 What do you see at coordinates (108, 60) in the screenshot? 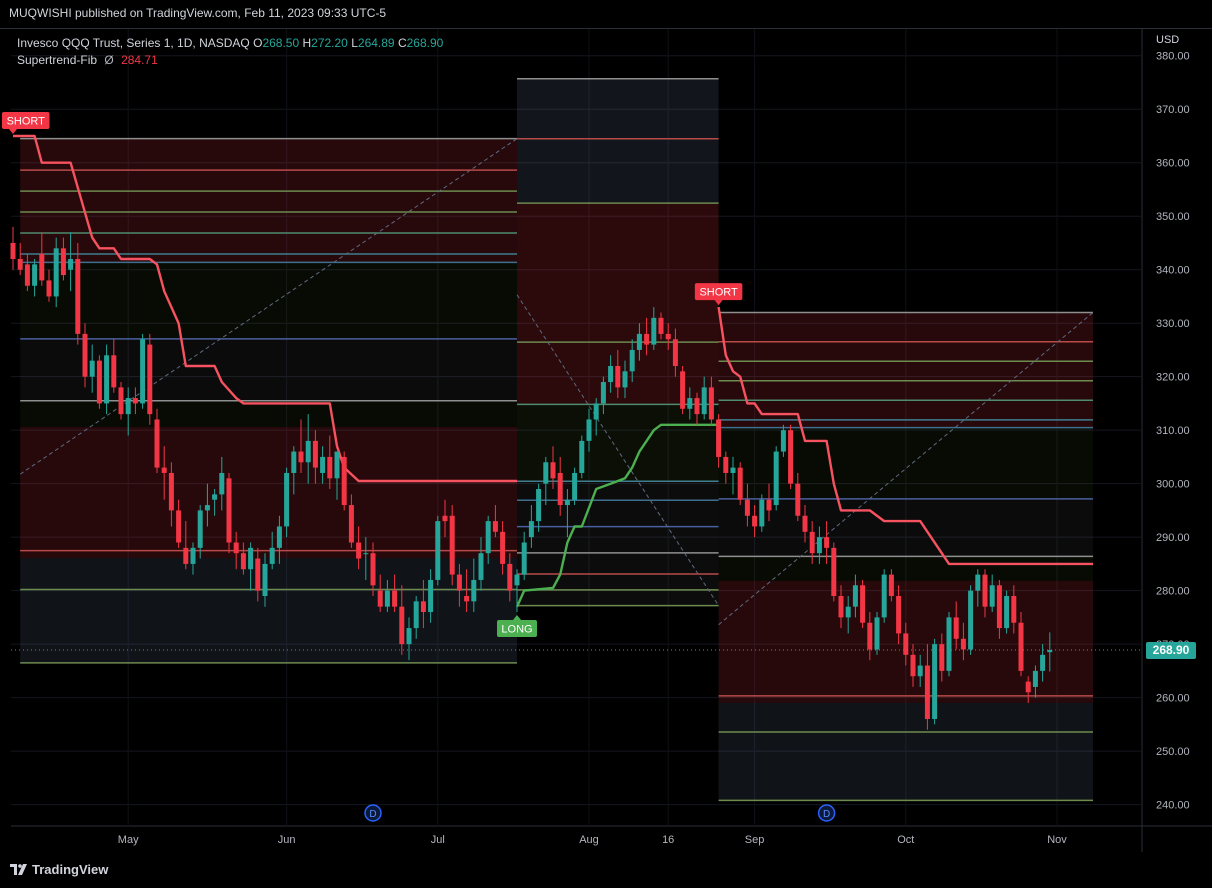
I see `hide-indicator-icon: Ø` at bounding box center [108, 60].